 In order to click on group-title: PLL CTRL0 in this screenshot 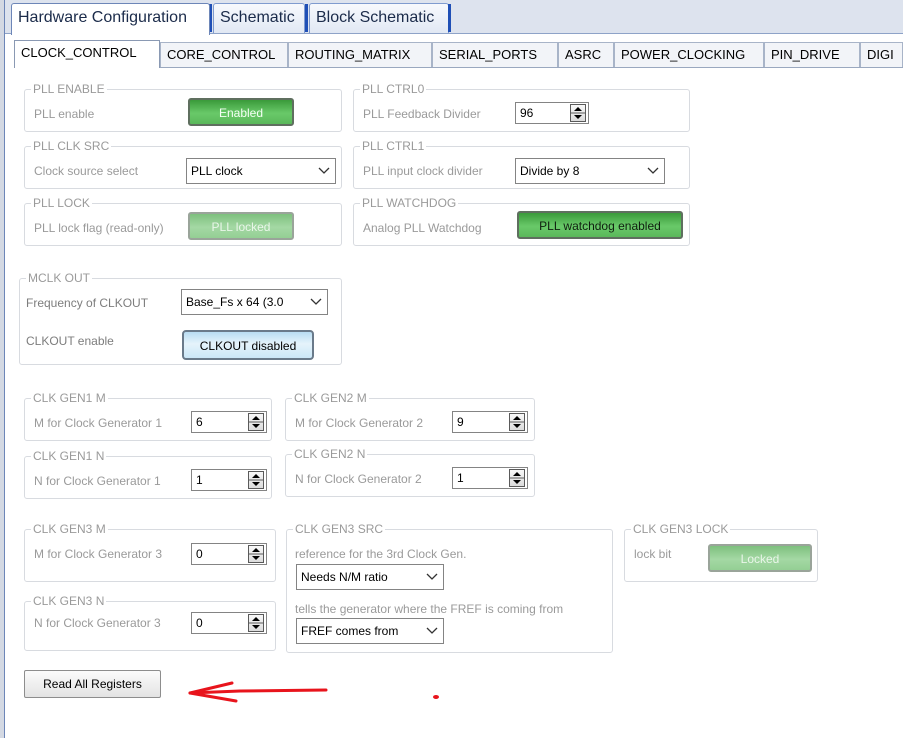, I will do `click(393, 89)`.